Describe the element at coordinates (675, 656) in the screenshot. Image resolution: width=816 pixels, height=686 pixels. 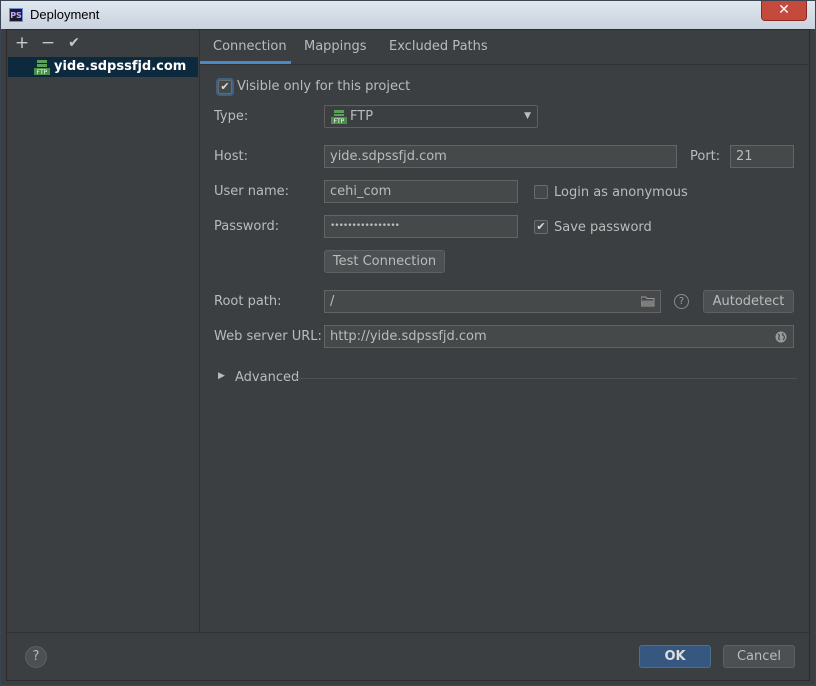
I see `ok-button: OK` at that location.